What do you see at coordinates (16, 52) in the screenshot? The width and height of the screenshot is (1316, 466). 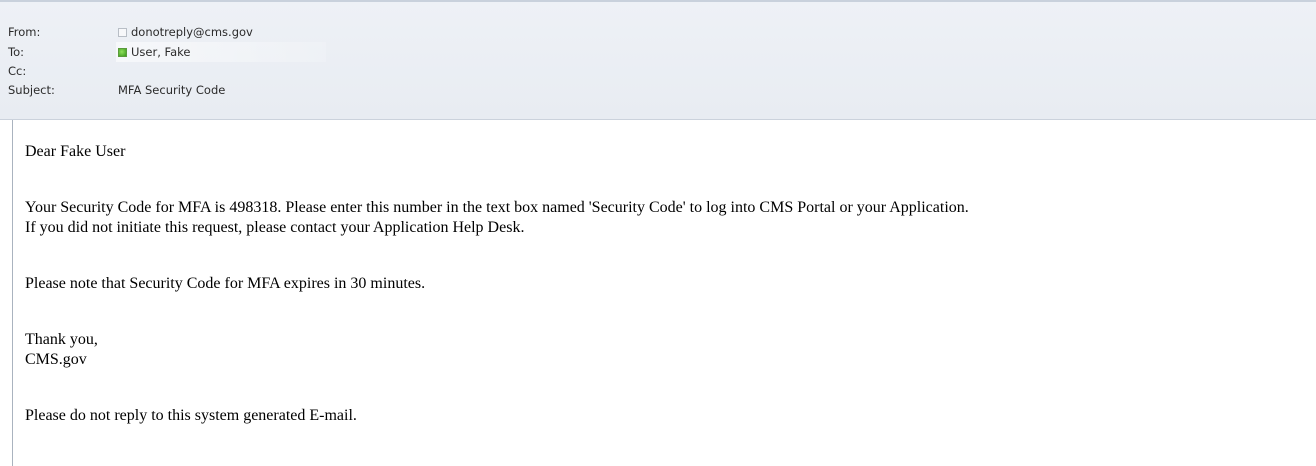 I see `to-label: To:` at bounding box center [16, 52].